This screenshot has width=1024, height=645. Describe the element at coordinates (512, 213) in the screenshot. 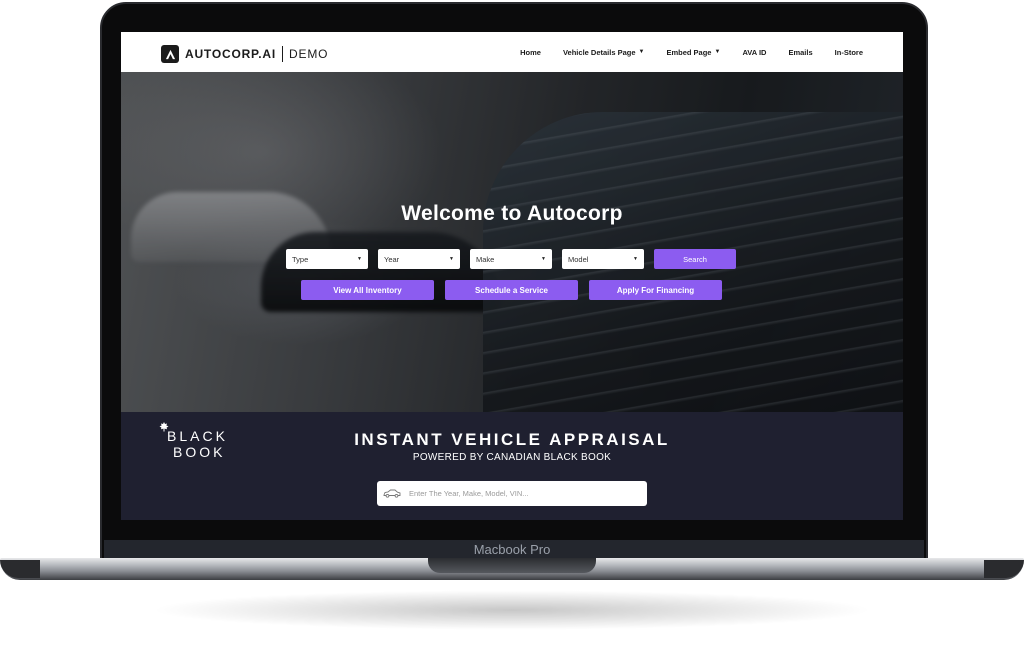

I see `hero-title: Welcome to Autocorp` at that location.